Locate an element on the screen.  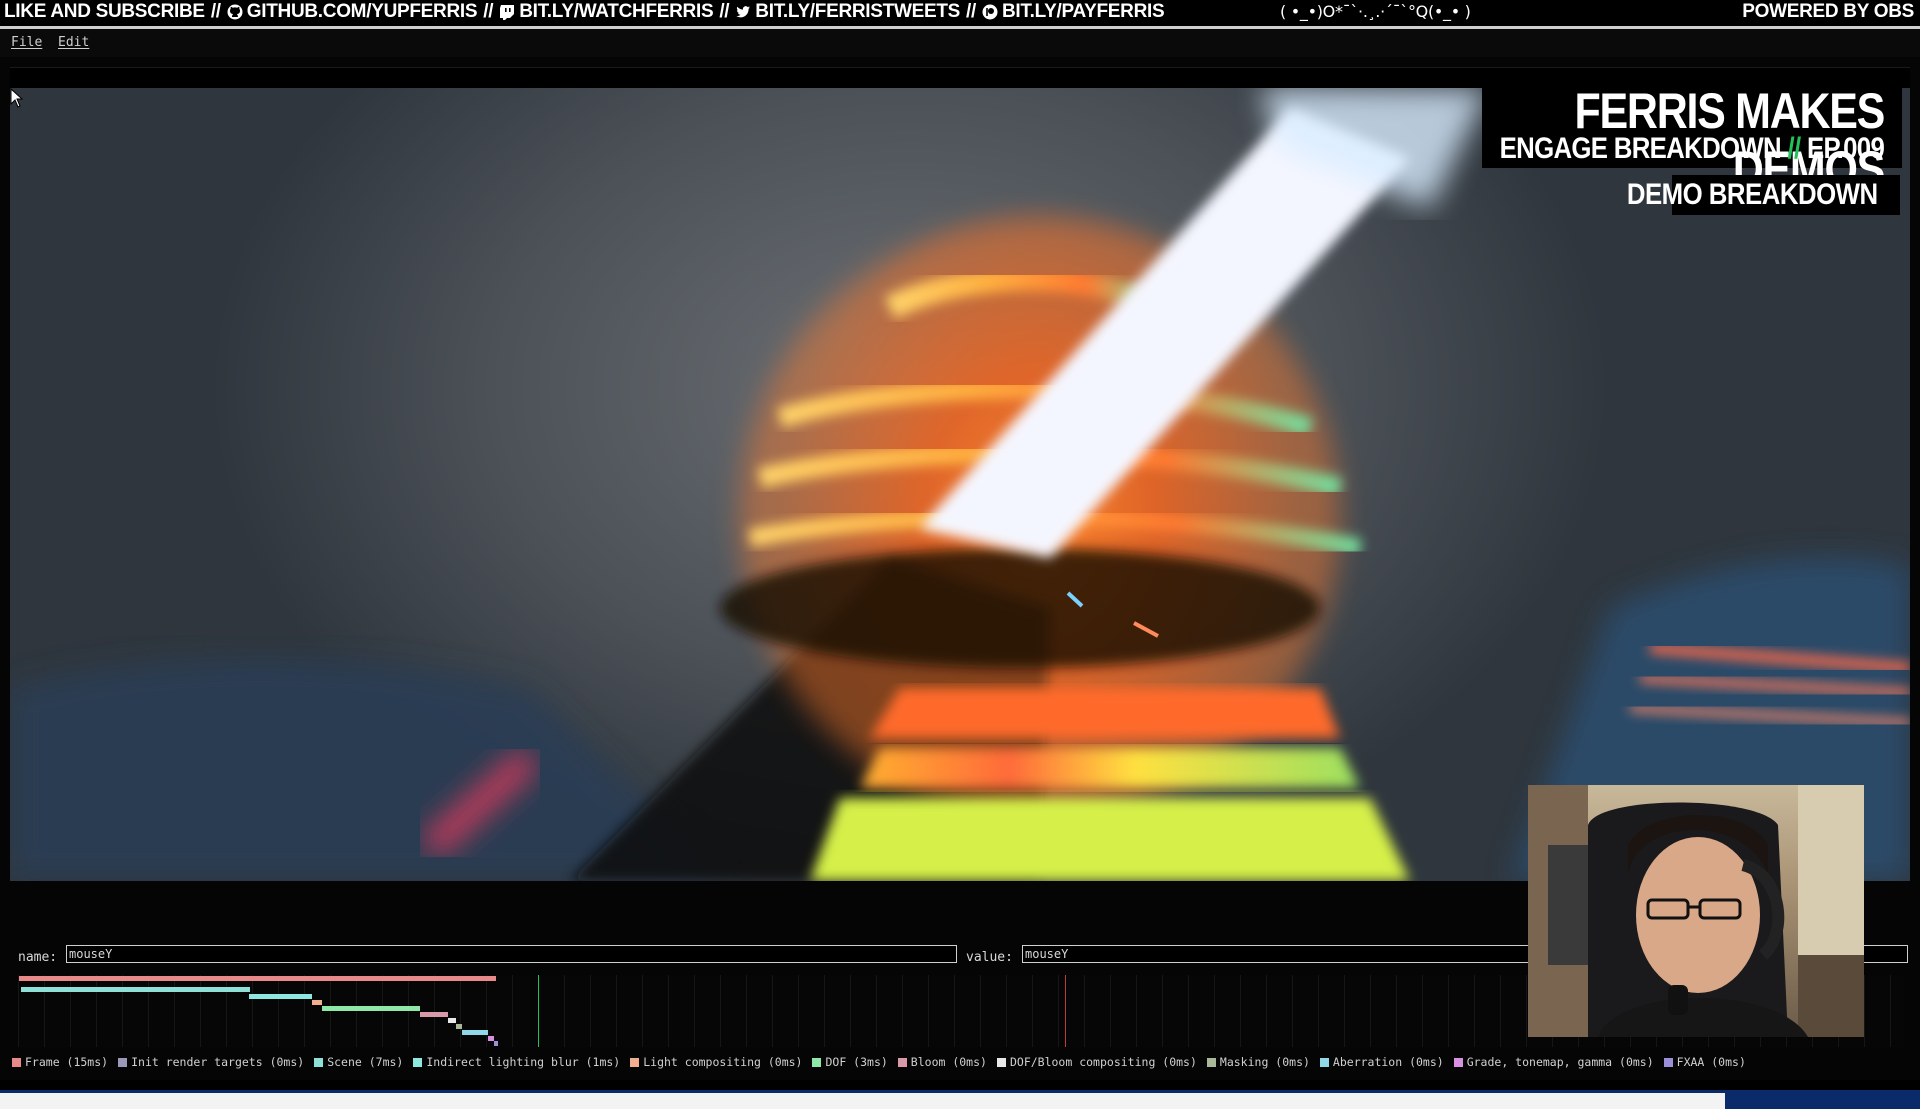
banner-powered-by: POWERED BY OBS is located at coordinates (1828, 11).